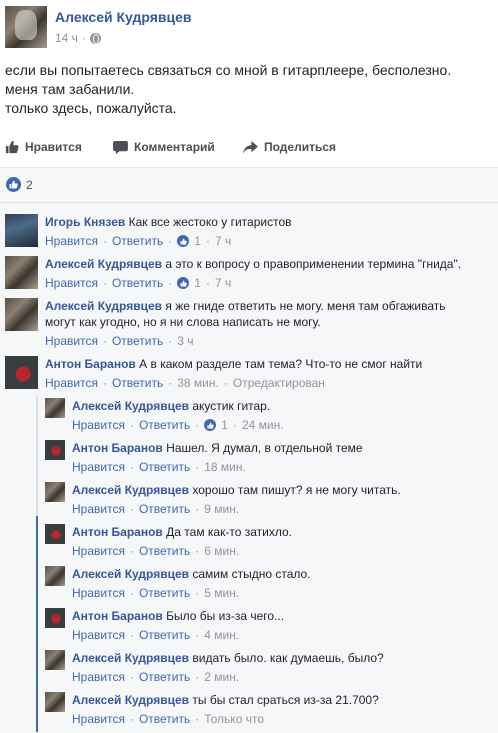 This screenshot has height=733, width=498. I want to click on reply-footer: Нравится · Ответить · 18 мин., so click(159, 467).